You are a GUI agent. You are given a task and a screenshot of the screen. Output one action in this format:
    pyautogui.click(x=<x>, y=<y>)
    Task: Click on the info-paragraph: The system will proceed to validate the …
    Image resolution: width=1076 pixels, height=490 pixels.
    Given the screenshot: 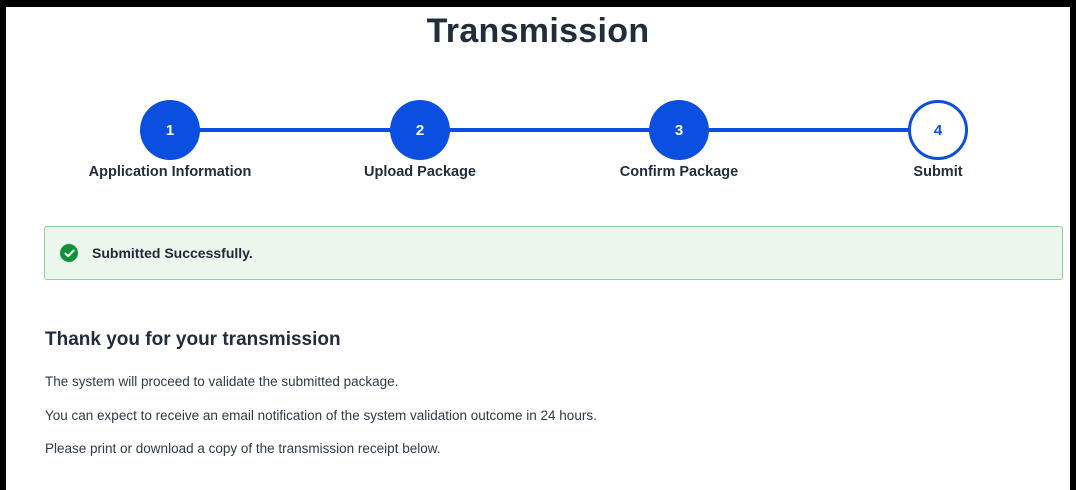 What is the action you would take?
    pyautogui.click(x=222, y=381)
    